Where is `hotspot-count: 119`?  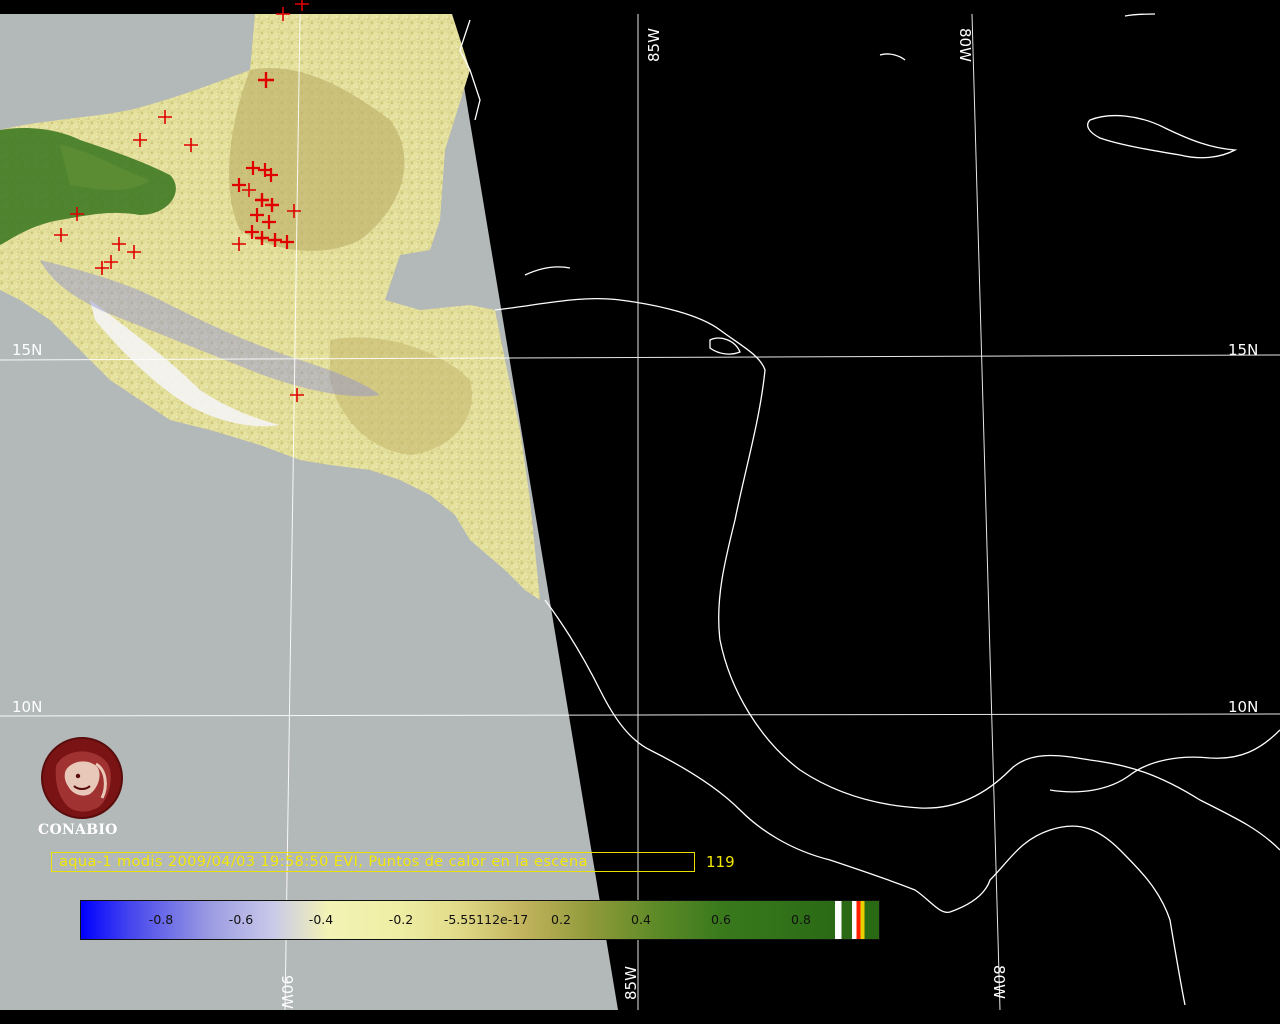 hotspot-count: 119 is located at coordinates (720, 862).